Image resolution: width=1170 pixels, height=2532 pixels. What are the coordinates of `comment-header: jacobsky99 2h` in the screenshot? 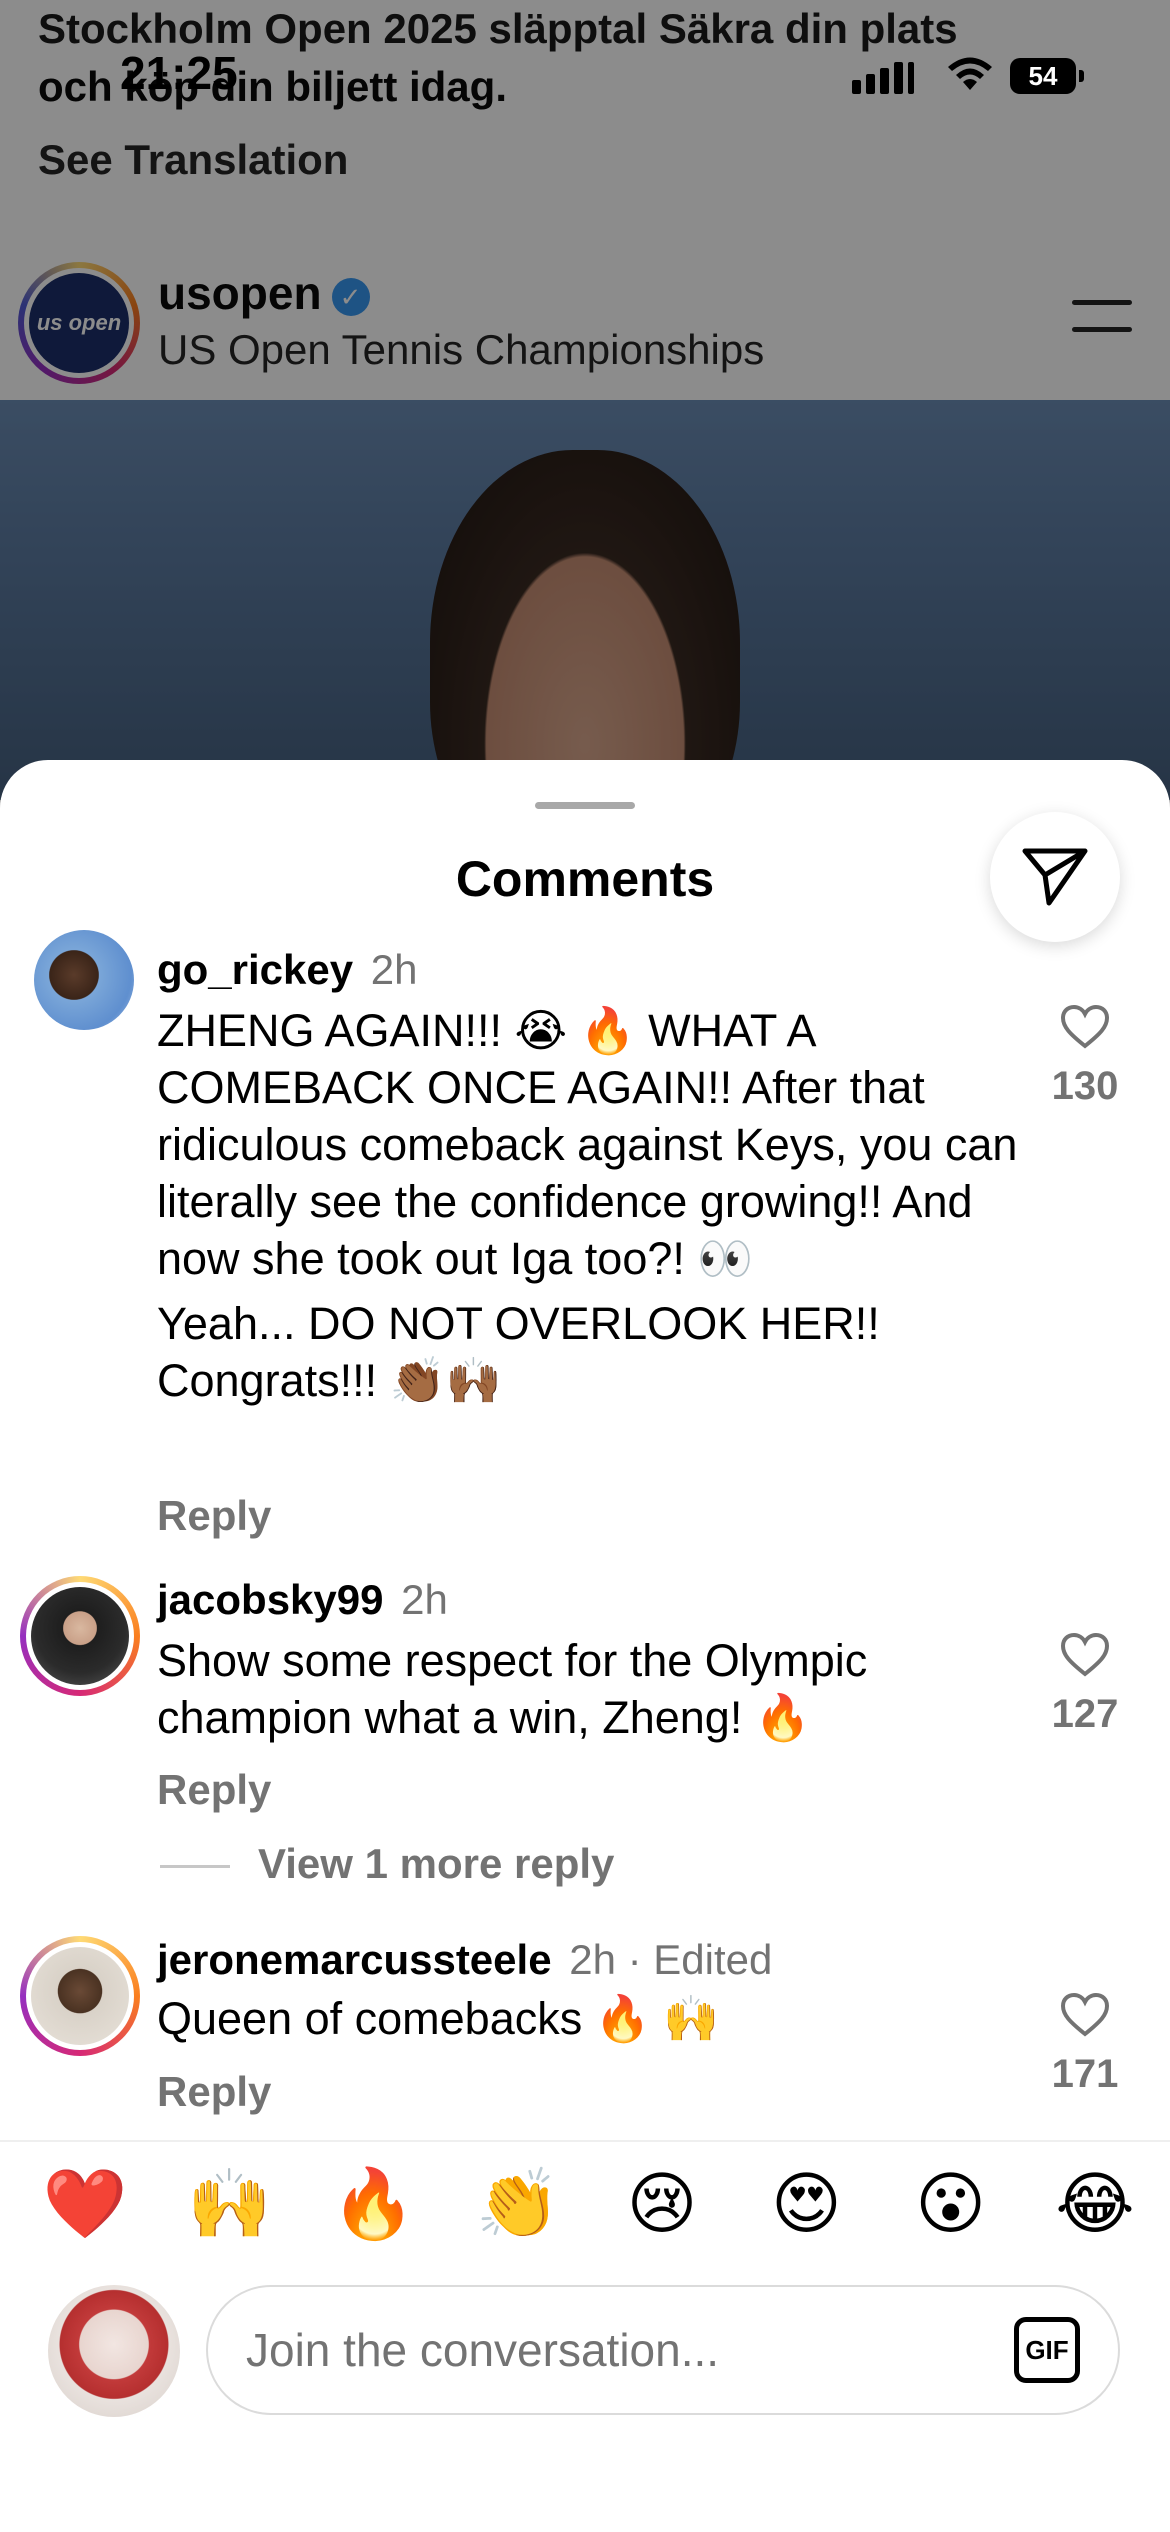 It's located at (302, 1600).